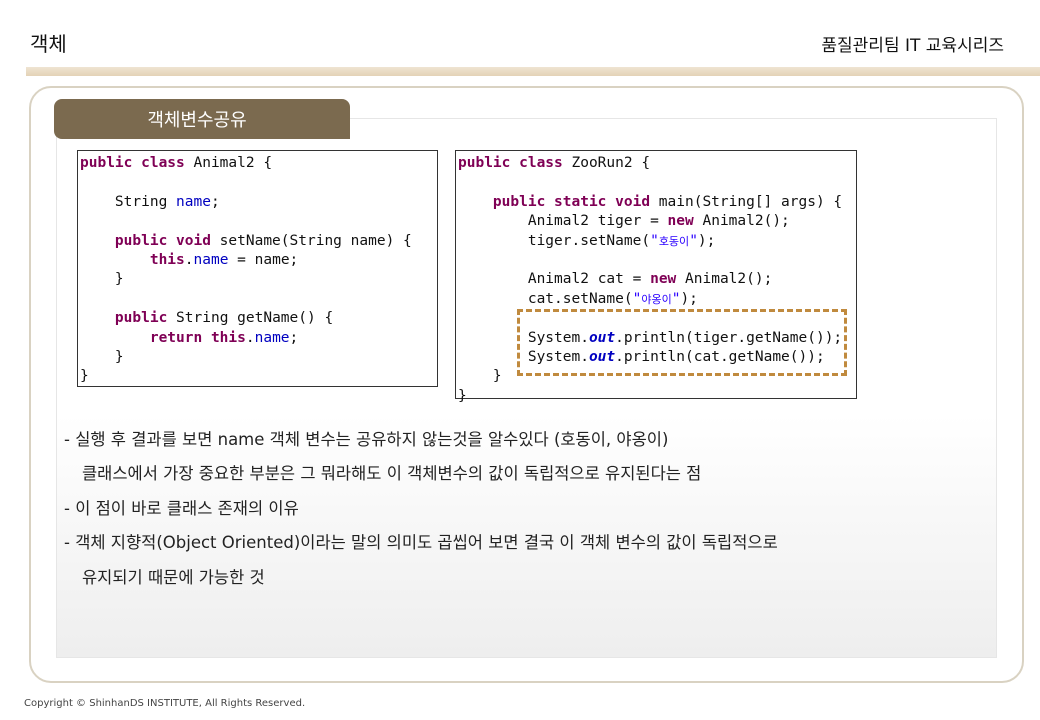 This screenshot has width=1040, height=720. What do you see at coordinates (682, 342) in the screenshot?
I see `highlight-dashed-box` at bounding box center [682, 342].